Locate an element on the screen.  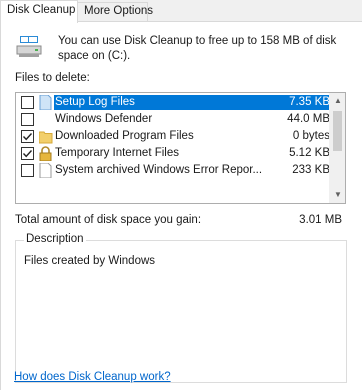
file-row-temporary-internet-files: Temporary Internet Files 5.12 KB is located at coordinates (173, 153).